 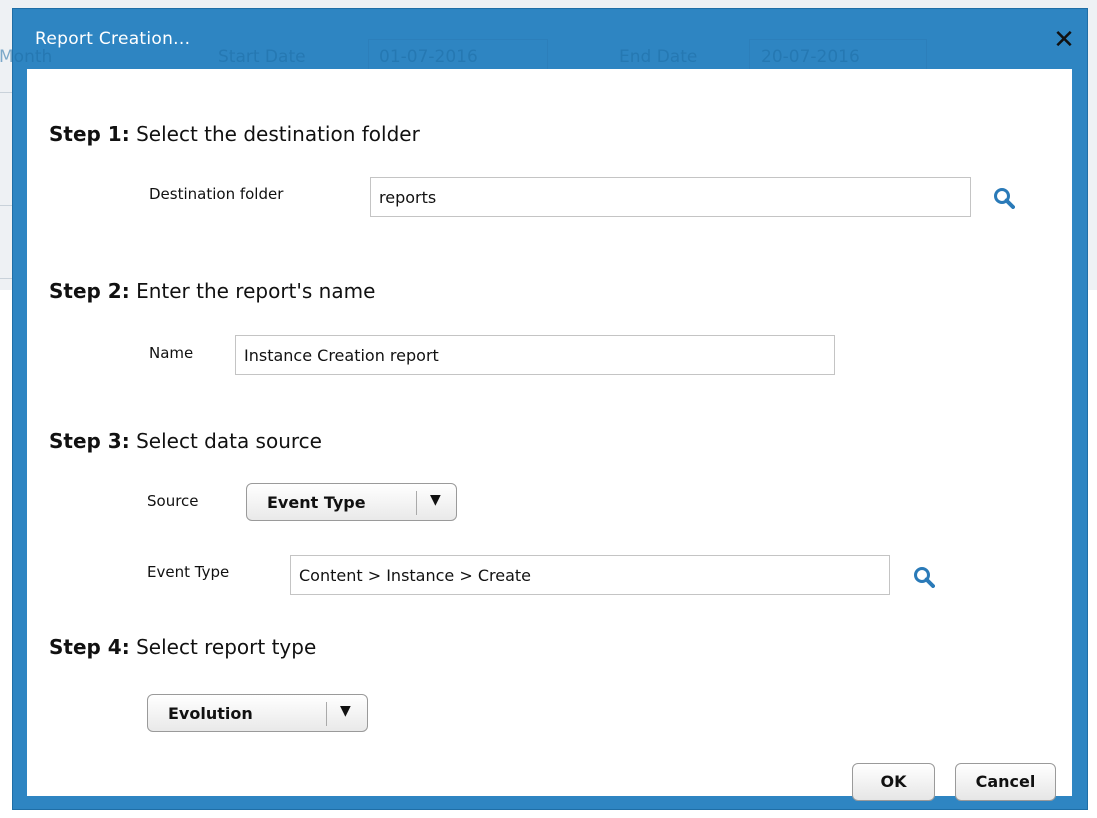 What do you see at coordinates (590, 575) in the screenshot?
I see `event-type-input: Content > Instance > Create` at bounding box center [590, 575].